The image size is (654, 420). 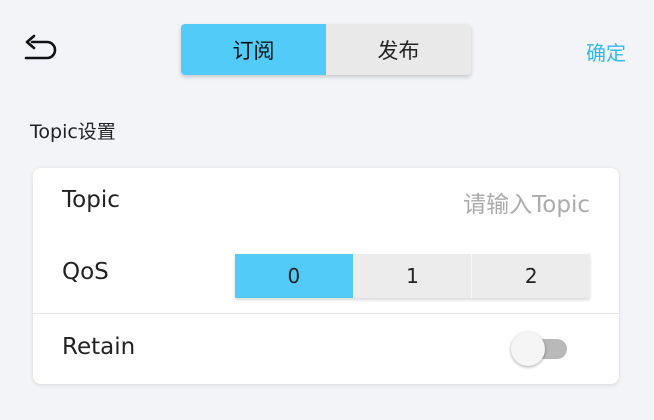 What do you see at coordinates (85, 272) in the screenshot?
I see `qos-label: QoS` at bounding box center [85, 272].